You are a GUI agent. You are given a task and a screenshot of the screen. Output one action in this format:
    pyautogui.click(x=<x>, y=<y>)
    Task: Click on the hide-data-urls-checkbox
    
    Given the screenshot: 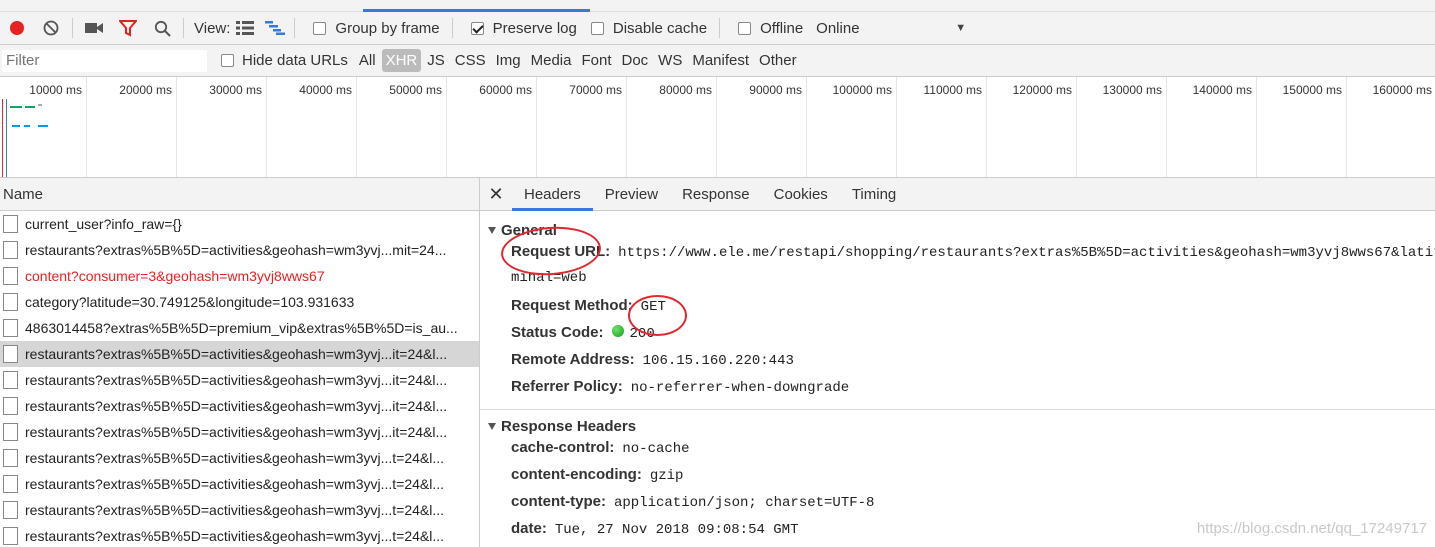 What is the action you would take?
    pyautogui.click(x=227, y=60)
    